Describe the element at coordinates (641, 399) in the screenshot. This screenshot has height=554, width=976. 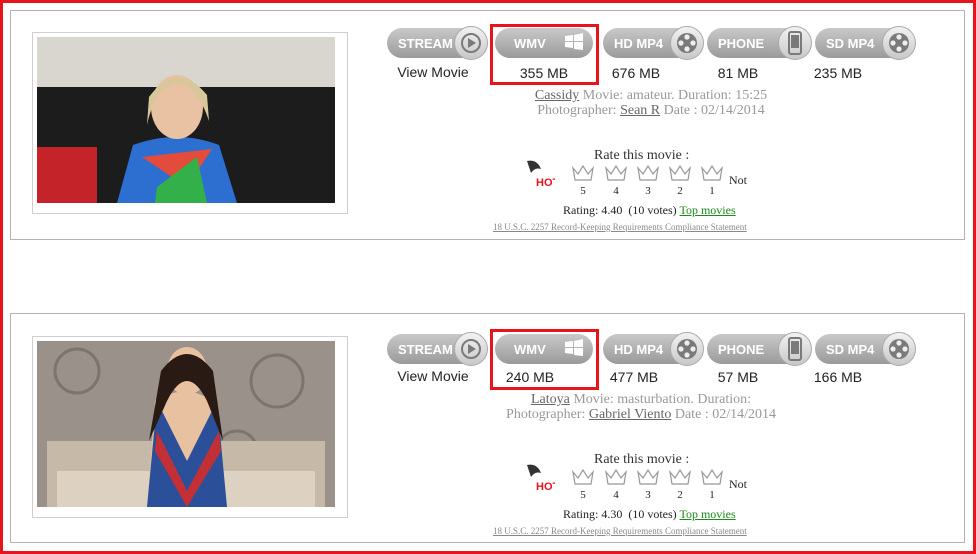
I see `movie-meta-line1: Latoya Movie: masturbation. Duration:` at that location.